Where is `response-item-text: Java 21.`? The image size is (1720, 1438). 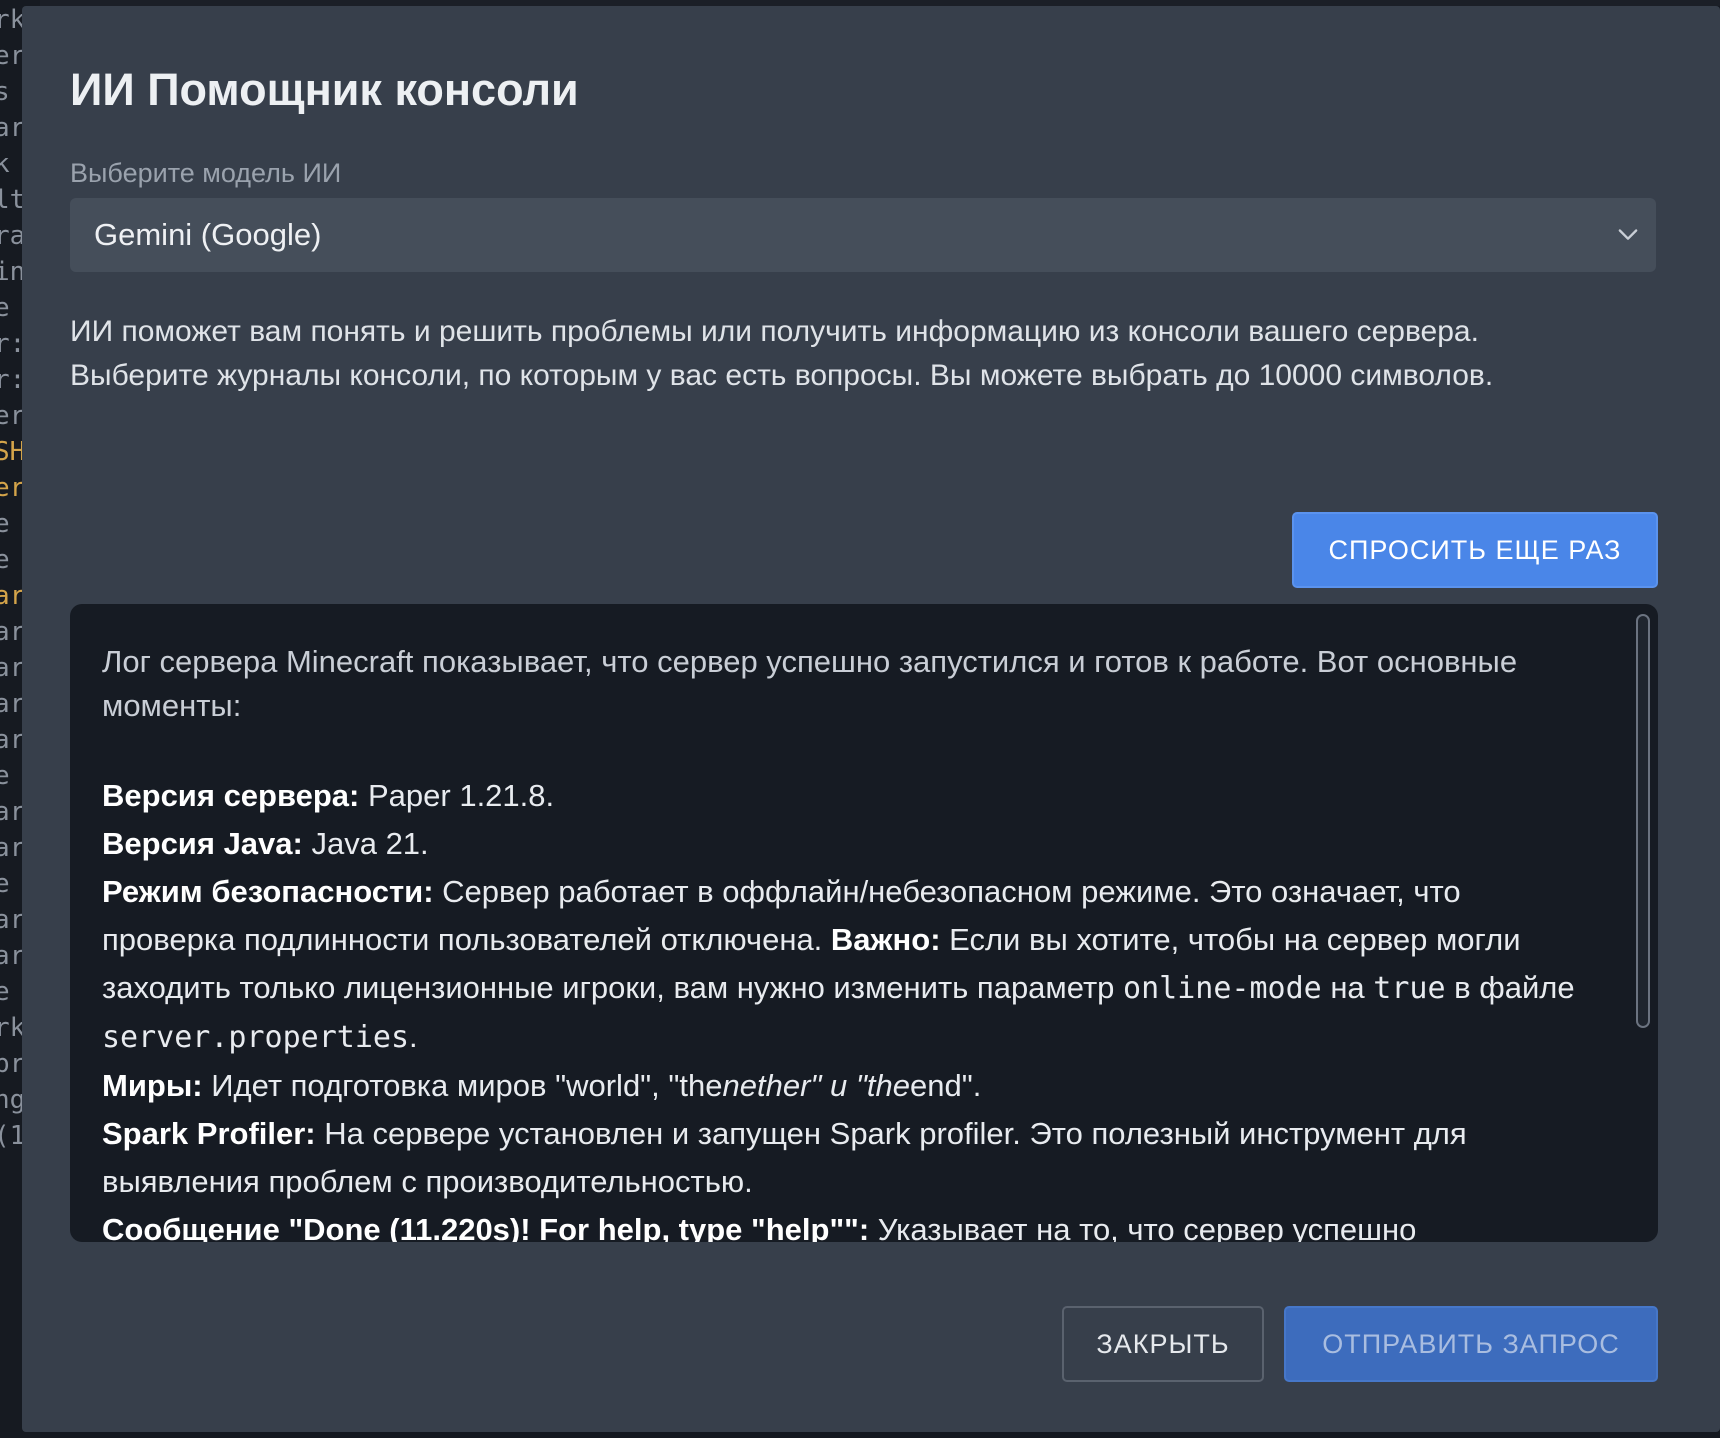 response-item-text: Java 21. is located at coordinates (365, 843).